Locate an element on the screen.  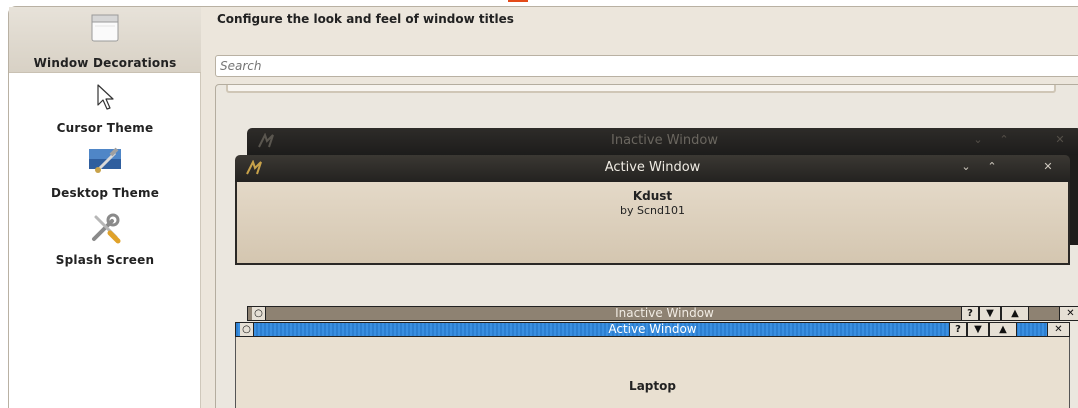
theme-preview-laptop: Laptop is located at coordinates (652, 372).